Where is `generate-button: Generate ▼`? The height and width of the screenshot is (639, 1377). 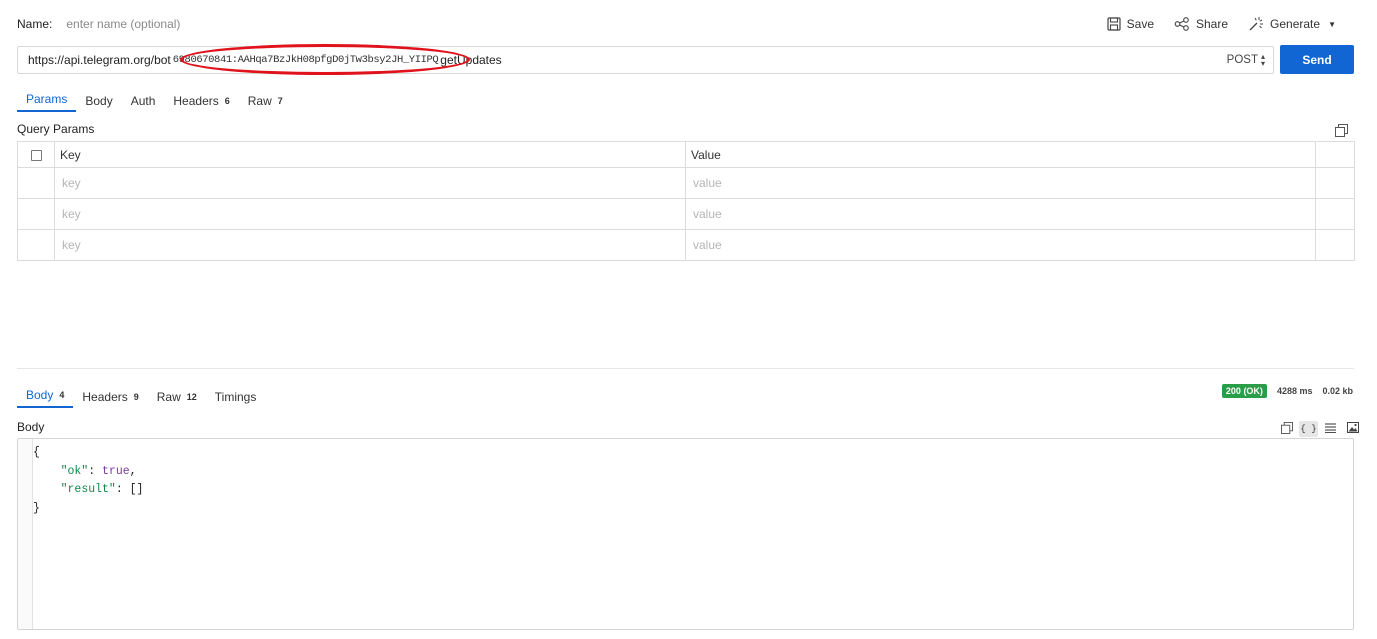 generate-button: Generate ▼ is located at coordinates (1292, 24).